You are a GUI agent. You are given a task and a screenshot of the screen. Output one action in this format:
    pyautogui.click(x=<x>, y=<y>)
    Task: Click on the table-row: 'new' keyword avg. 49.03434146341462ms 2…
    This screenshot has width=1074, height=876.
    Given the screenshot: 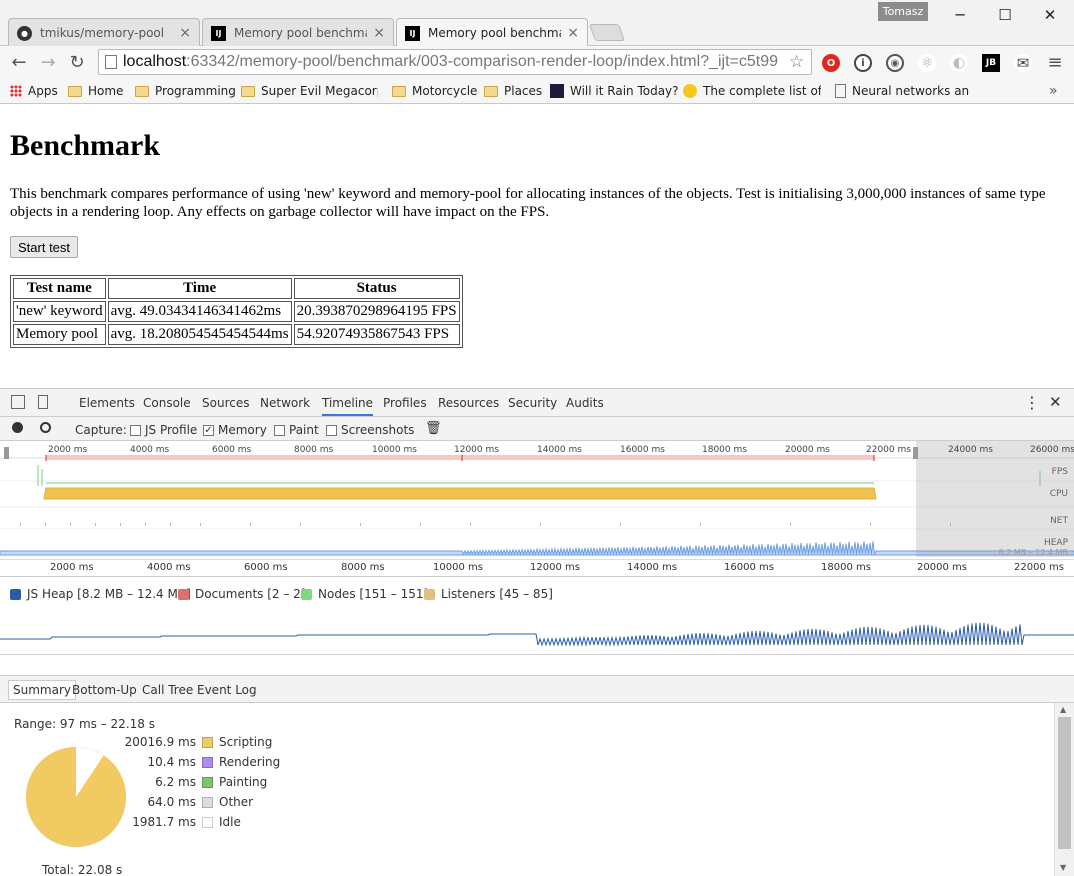 What is the action you would take?
    pyautogui.click(x=236, y=311)
    